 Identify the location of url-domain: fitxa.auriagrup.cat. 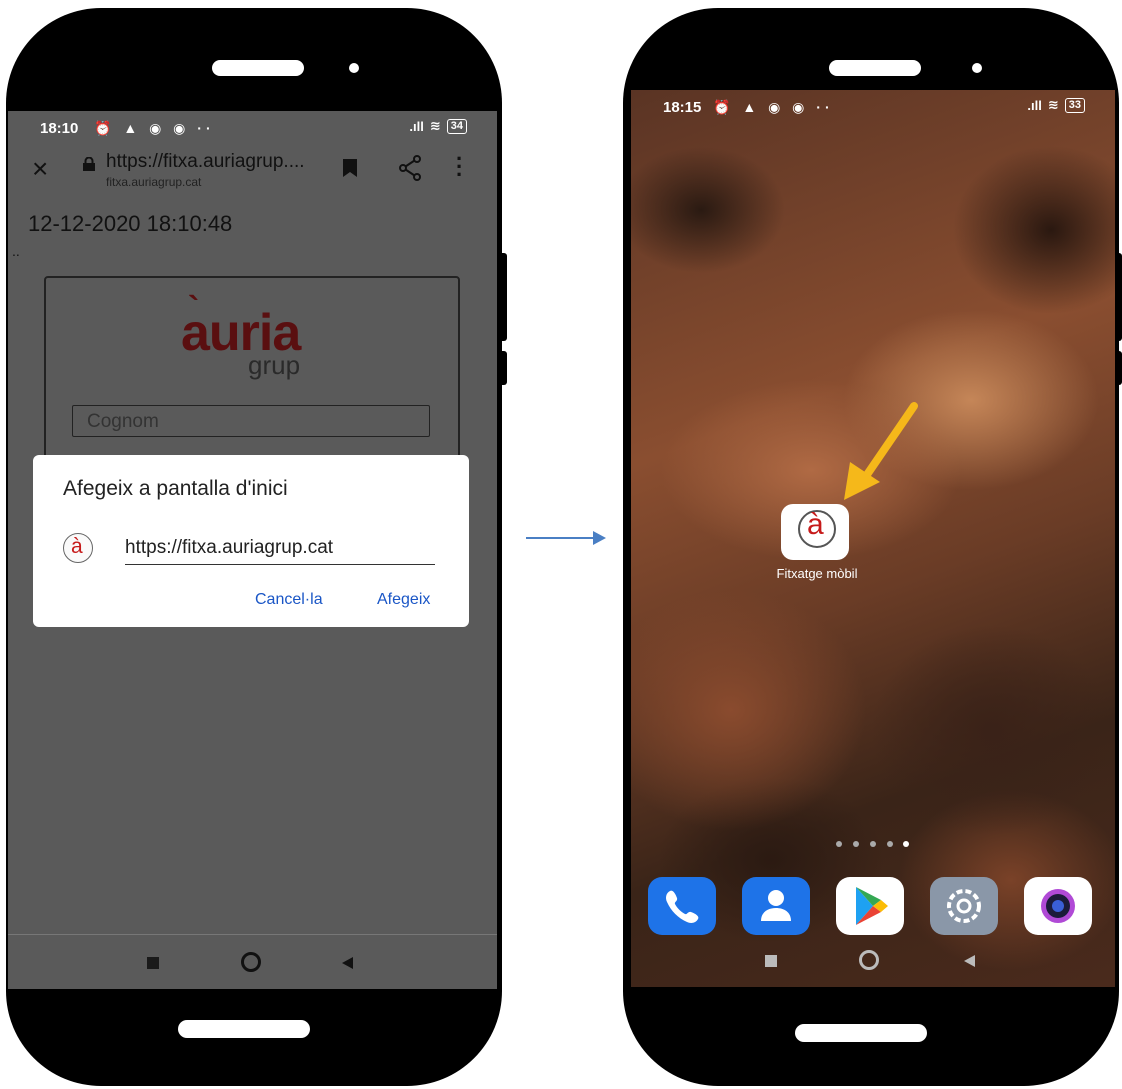
(154, 182).